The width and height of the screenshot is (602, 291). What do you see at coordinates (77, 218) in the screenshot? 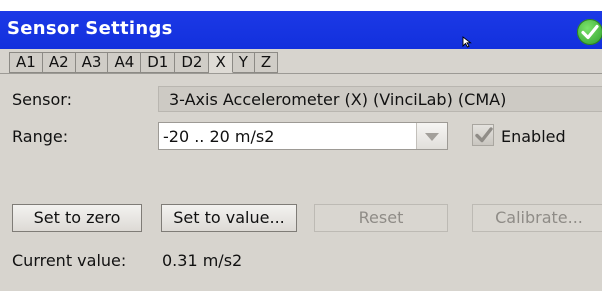
I see `set-to-zero-button: Set to zero` at bounding box center [77, 218].